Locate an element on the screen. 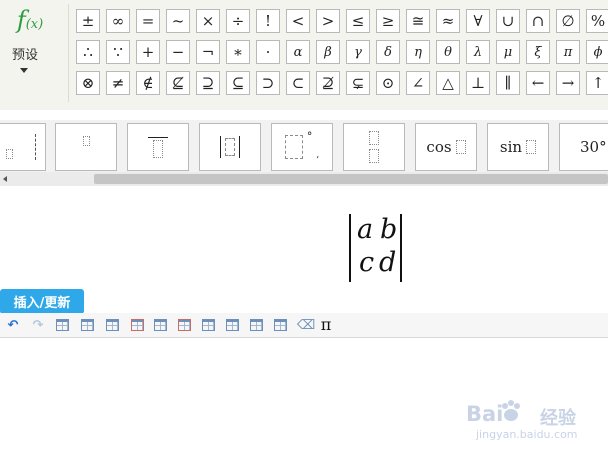 Image resolution: width=608 pixels, height=465 pixels. align-top-icon is located at coordinates (256, 325).